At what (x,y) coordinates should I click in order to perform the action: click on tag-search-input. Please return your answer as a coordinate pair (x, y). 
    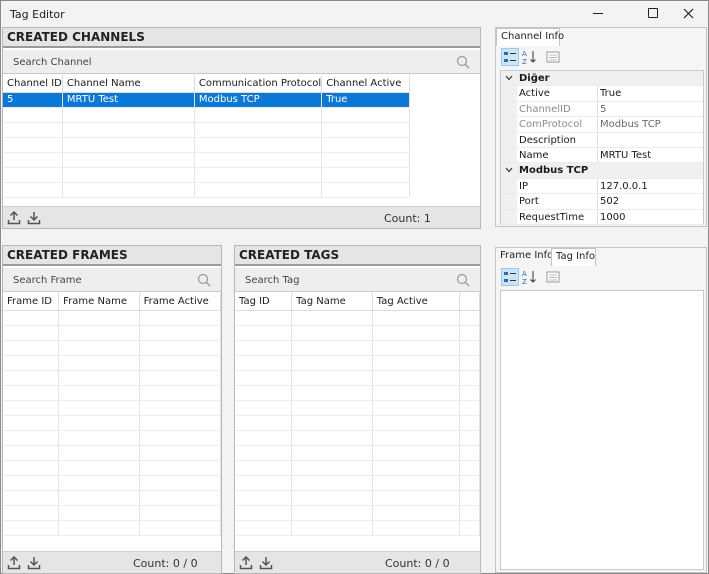
    Looking at the image, I should click on (357, 280).